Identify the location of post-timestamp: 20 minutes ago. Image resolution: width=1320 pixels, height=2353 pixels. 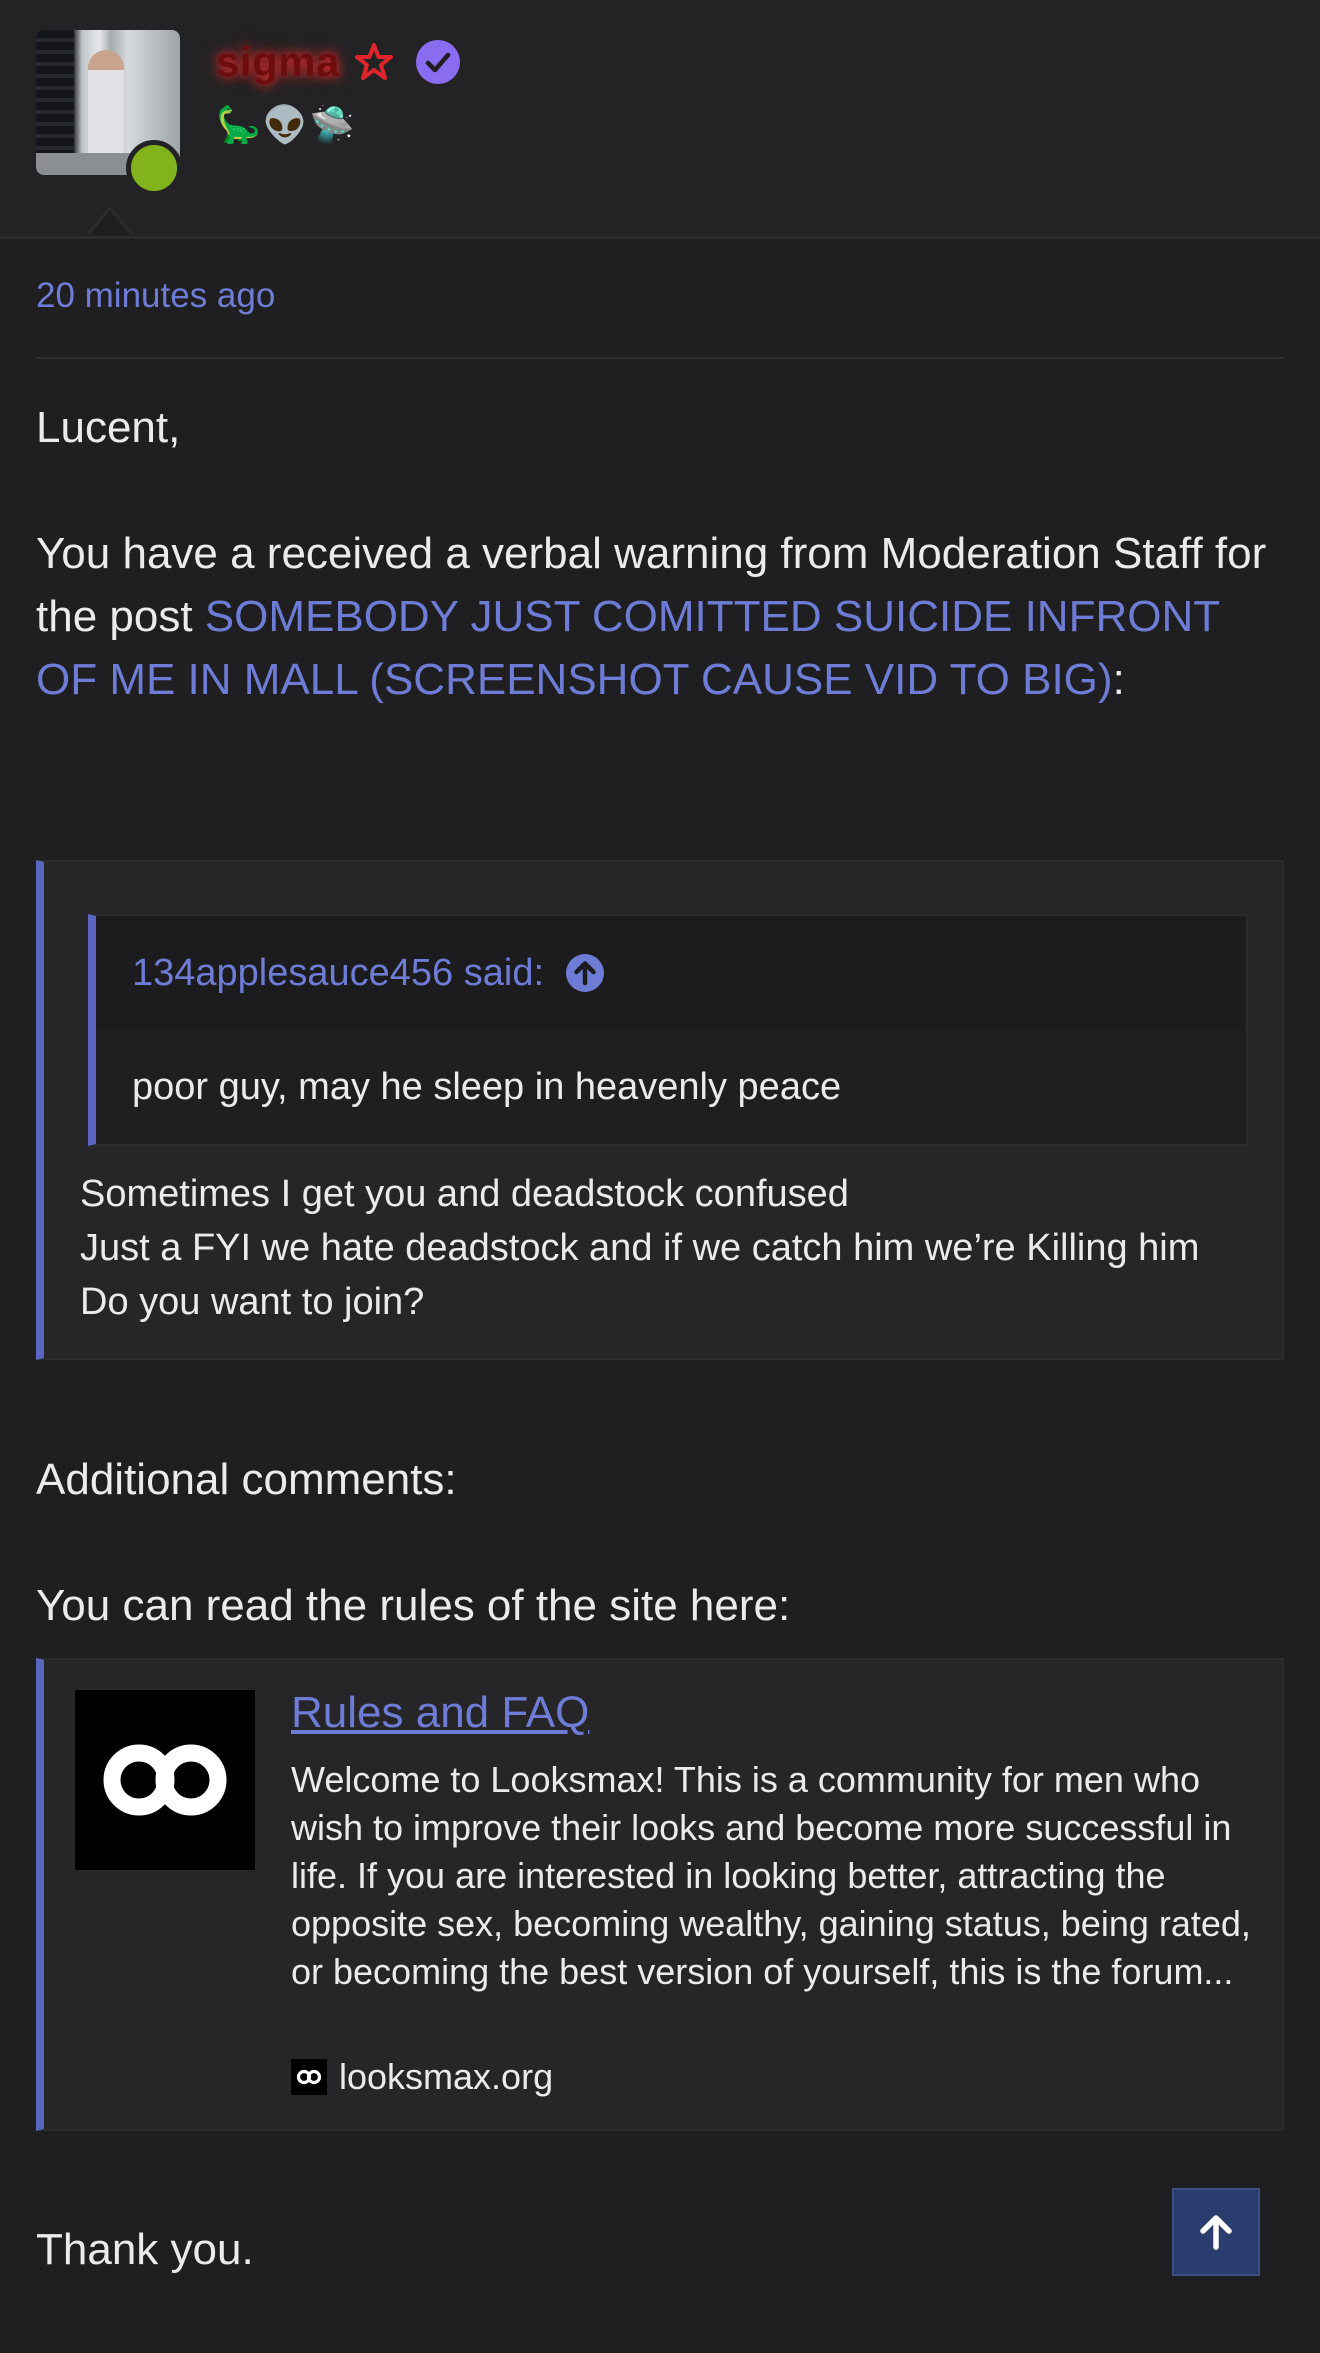
(155, 296).